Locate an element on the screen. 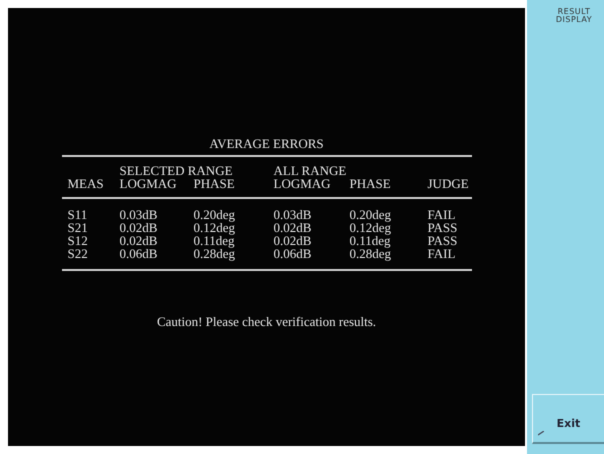 The height and width of the screenshot is (454, 604). column-group-header: ALL RANGE is located at coordinates (311, 170).